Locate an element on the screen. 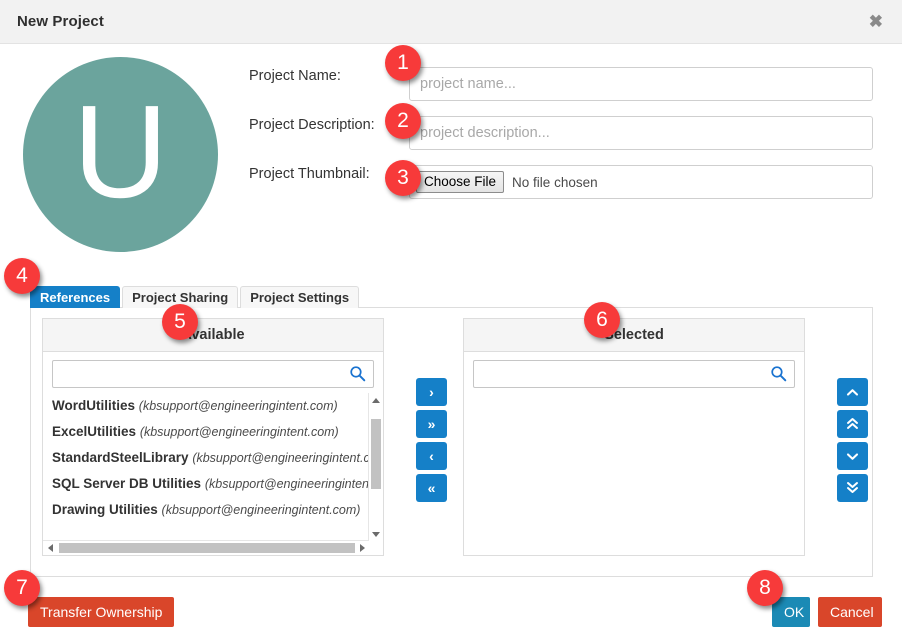 Image resolution: width=902 pixels, height=638 pixels. transfer-ownership-button: Transfer Ownership is located at coordinates (101, 612).